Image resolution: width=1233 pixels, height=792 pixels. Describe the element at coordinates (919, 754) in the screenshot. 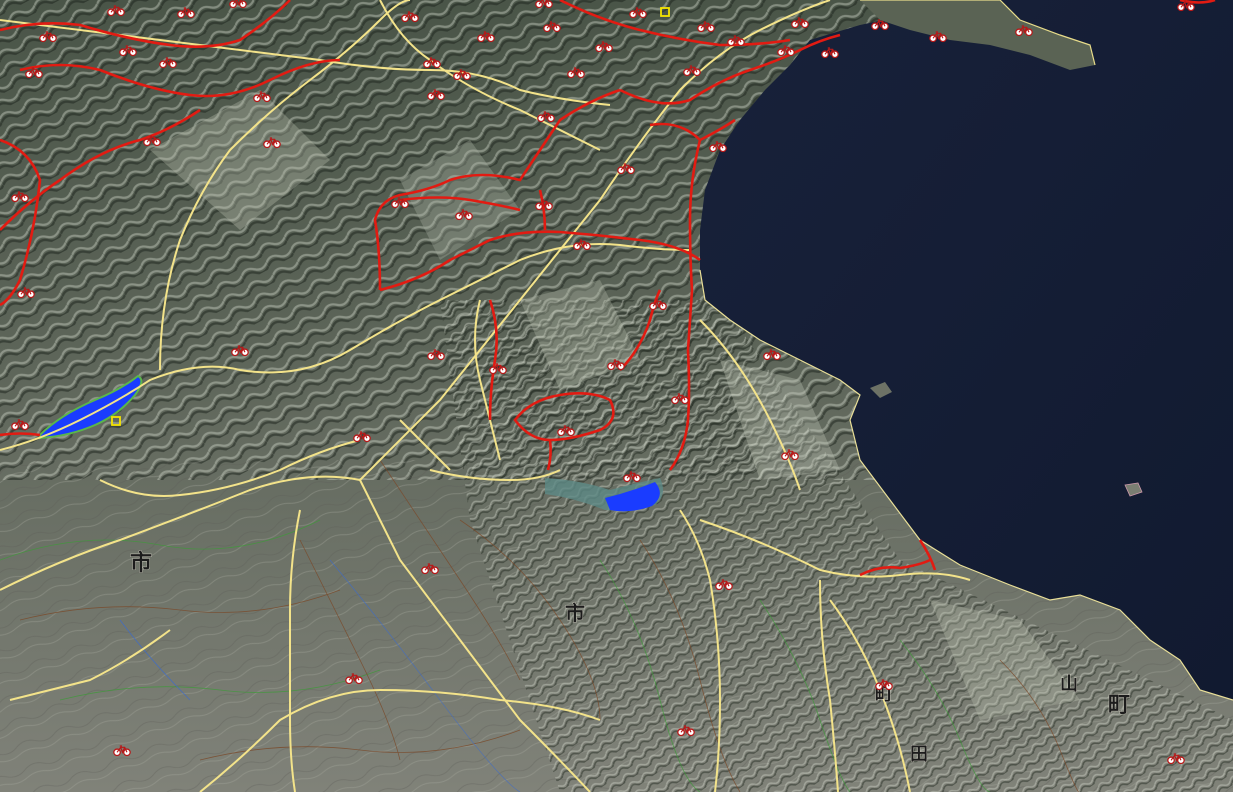

I see `place-label: 田` at that location.